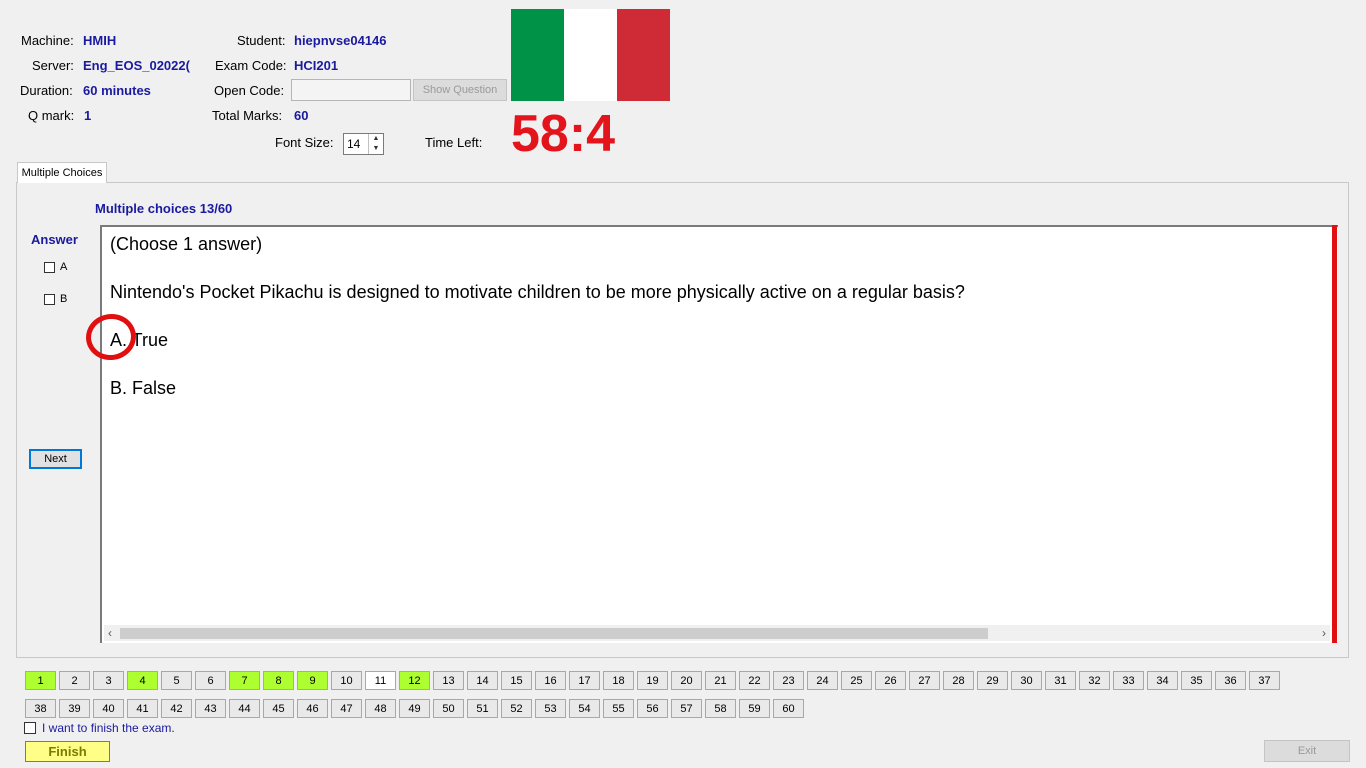  I want to click on timer-value: 58:4, so click(563, 134).